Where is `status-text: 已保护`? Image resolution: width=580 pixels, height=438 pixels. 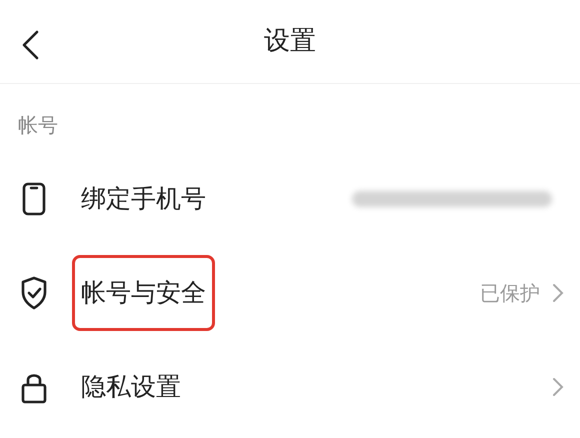 status-text: 已保护 is located at coordinates (510, 293).